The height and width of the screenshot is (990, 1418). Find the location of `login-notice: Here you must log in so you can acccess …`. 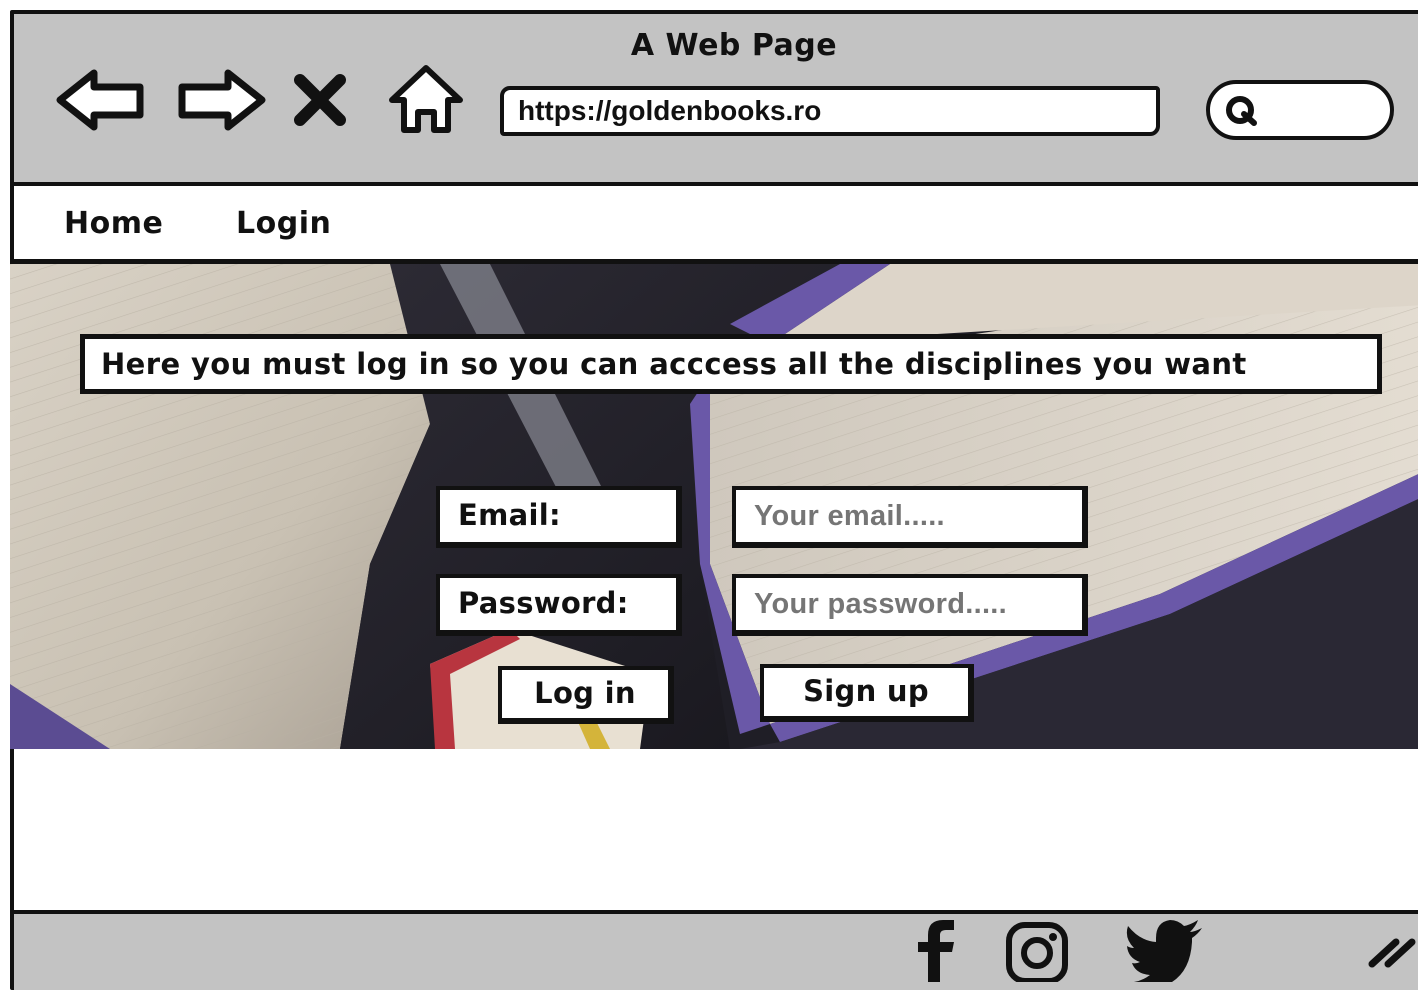

login-notice: Here you must log in so you can acccess … is located at coordinates (731, 364).